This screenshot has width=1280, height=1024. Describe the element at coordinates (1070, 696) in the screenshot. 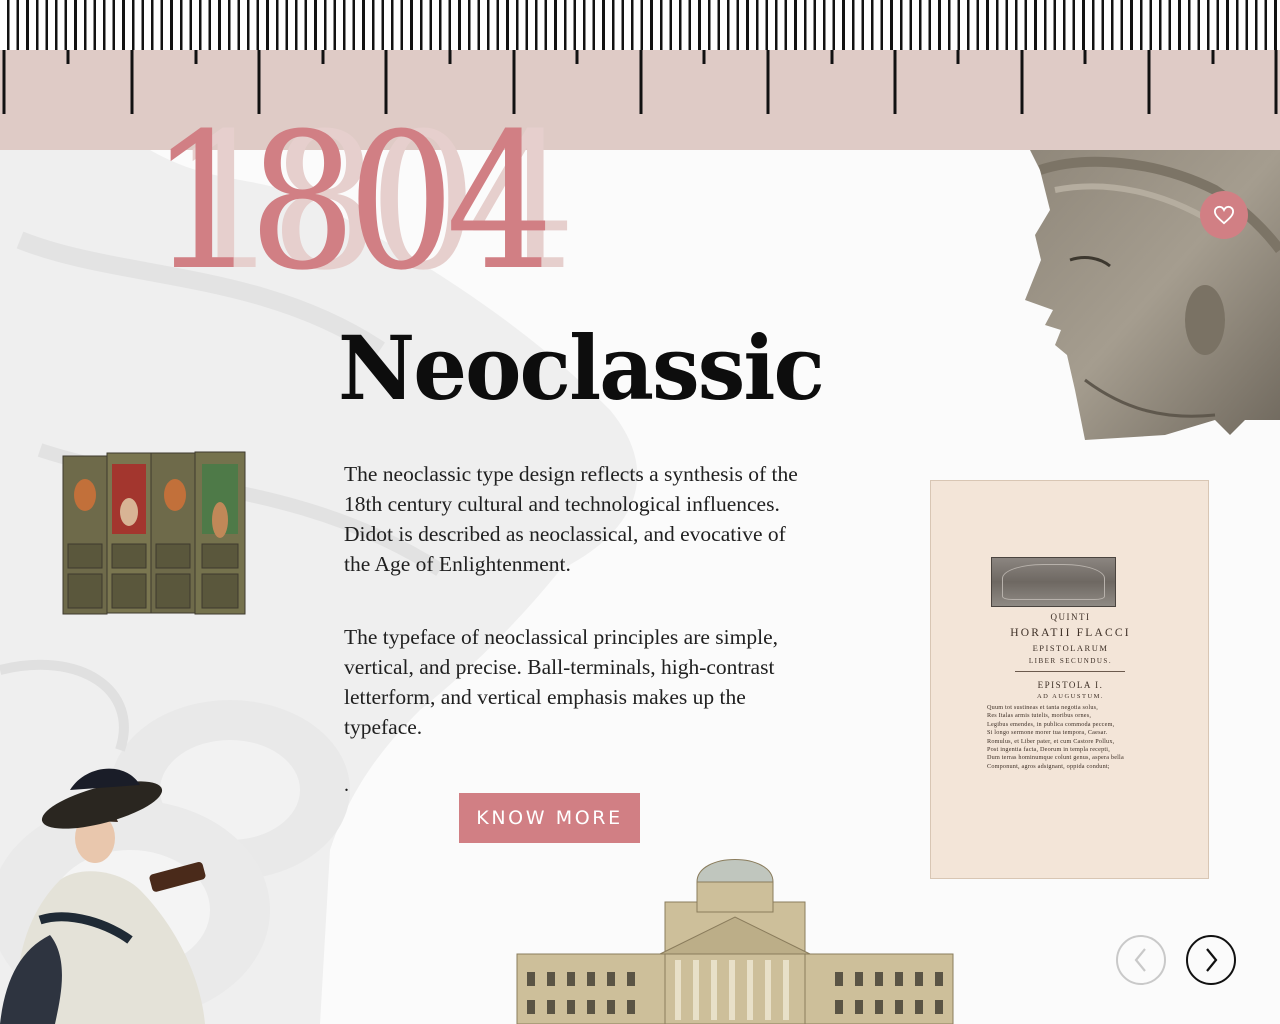

I see `book-line-6: AD AUGUSTUM.` at that location.